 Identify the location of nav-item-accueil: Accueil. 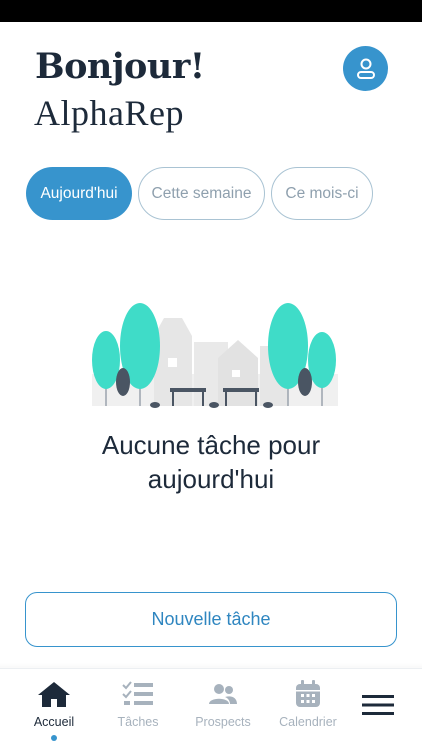
(54, 710).